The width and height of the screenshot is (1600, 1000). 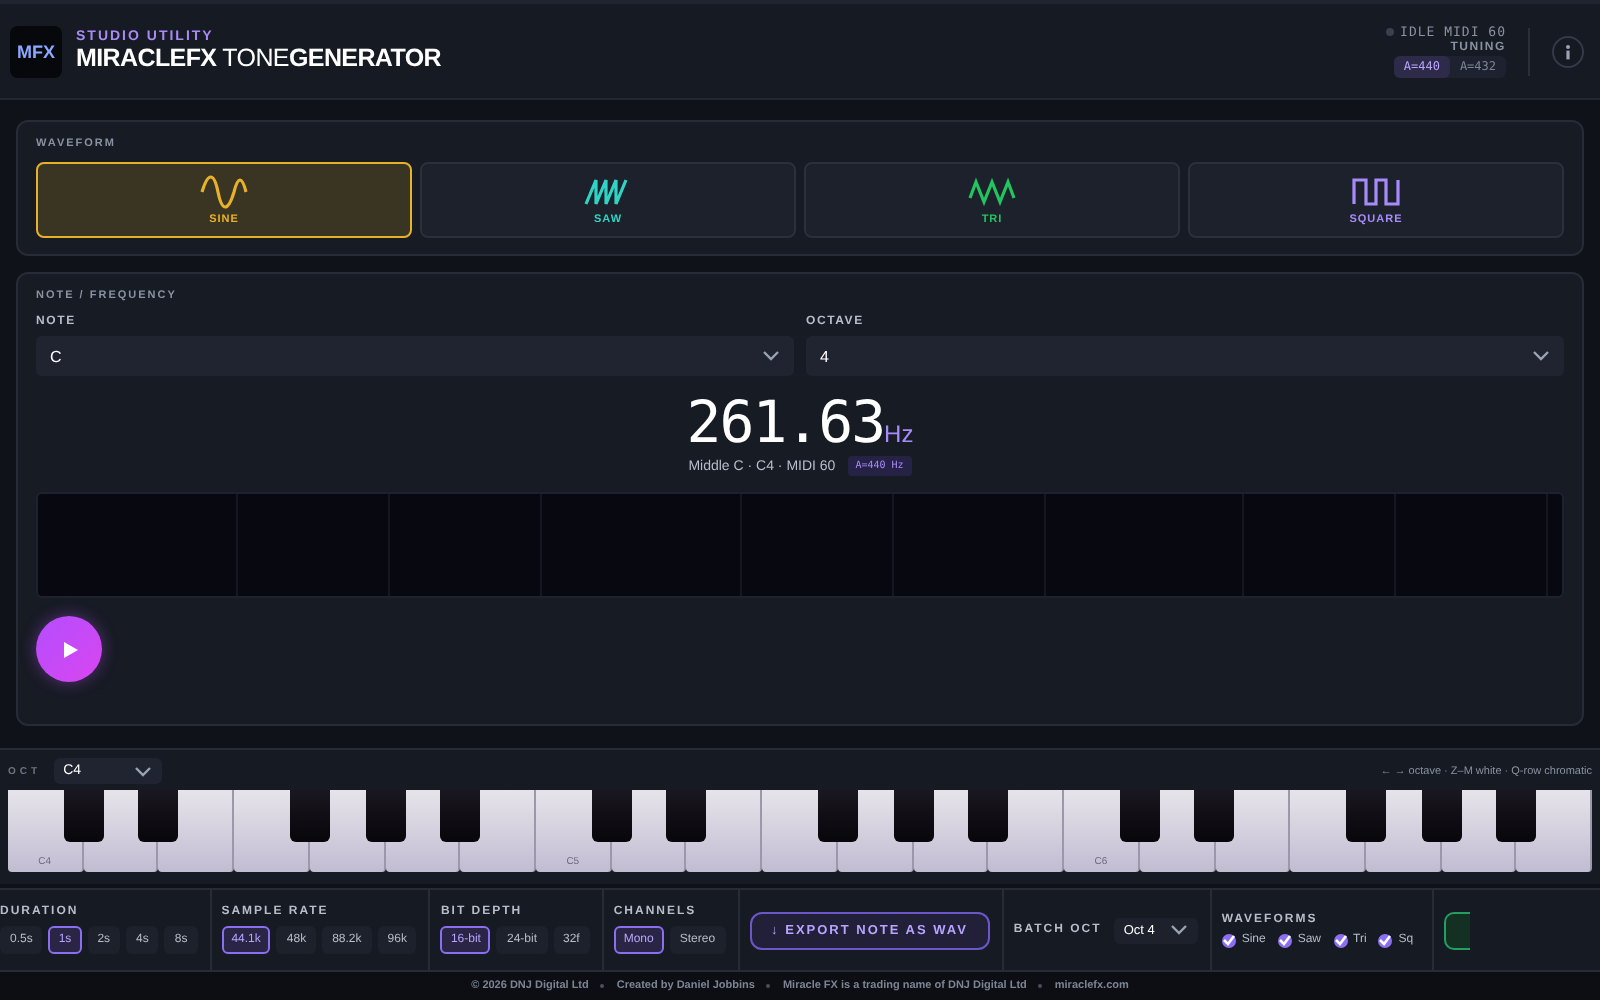 I want to click on select-field: C, so click(x=415, y=356).